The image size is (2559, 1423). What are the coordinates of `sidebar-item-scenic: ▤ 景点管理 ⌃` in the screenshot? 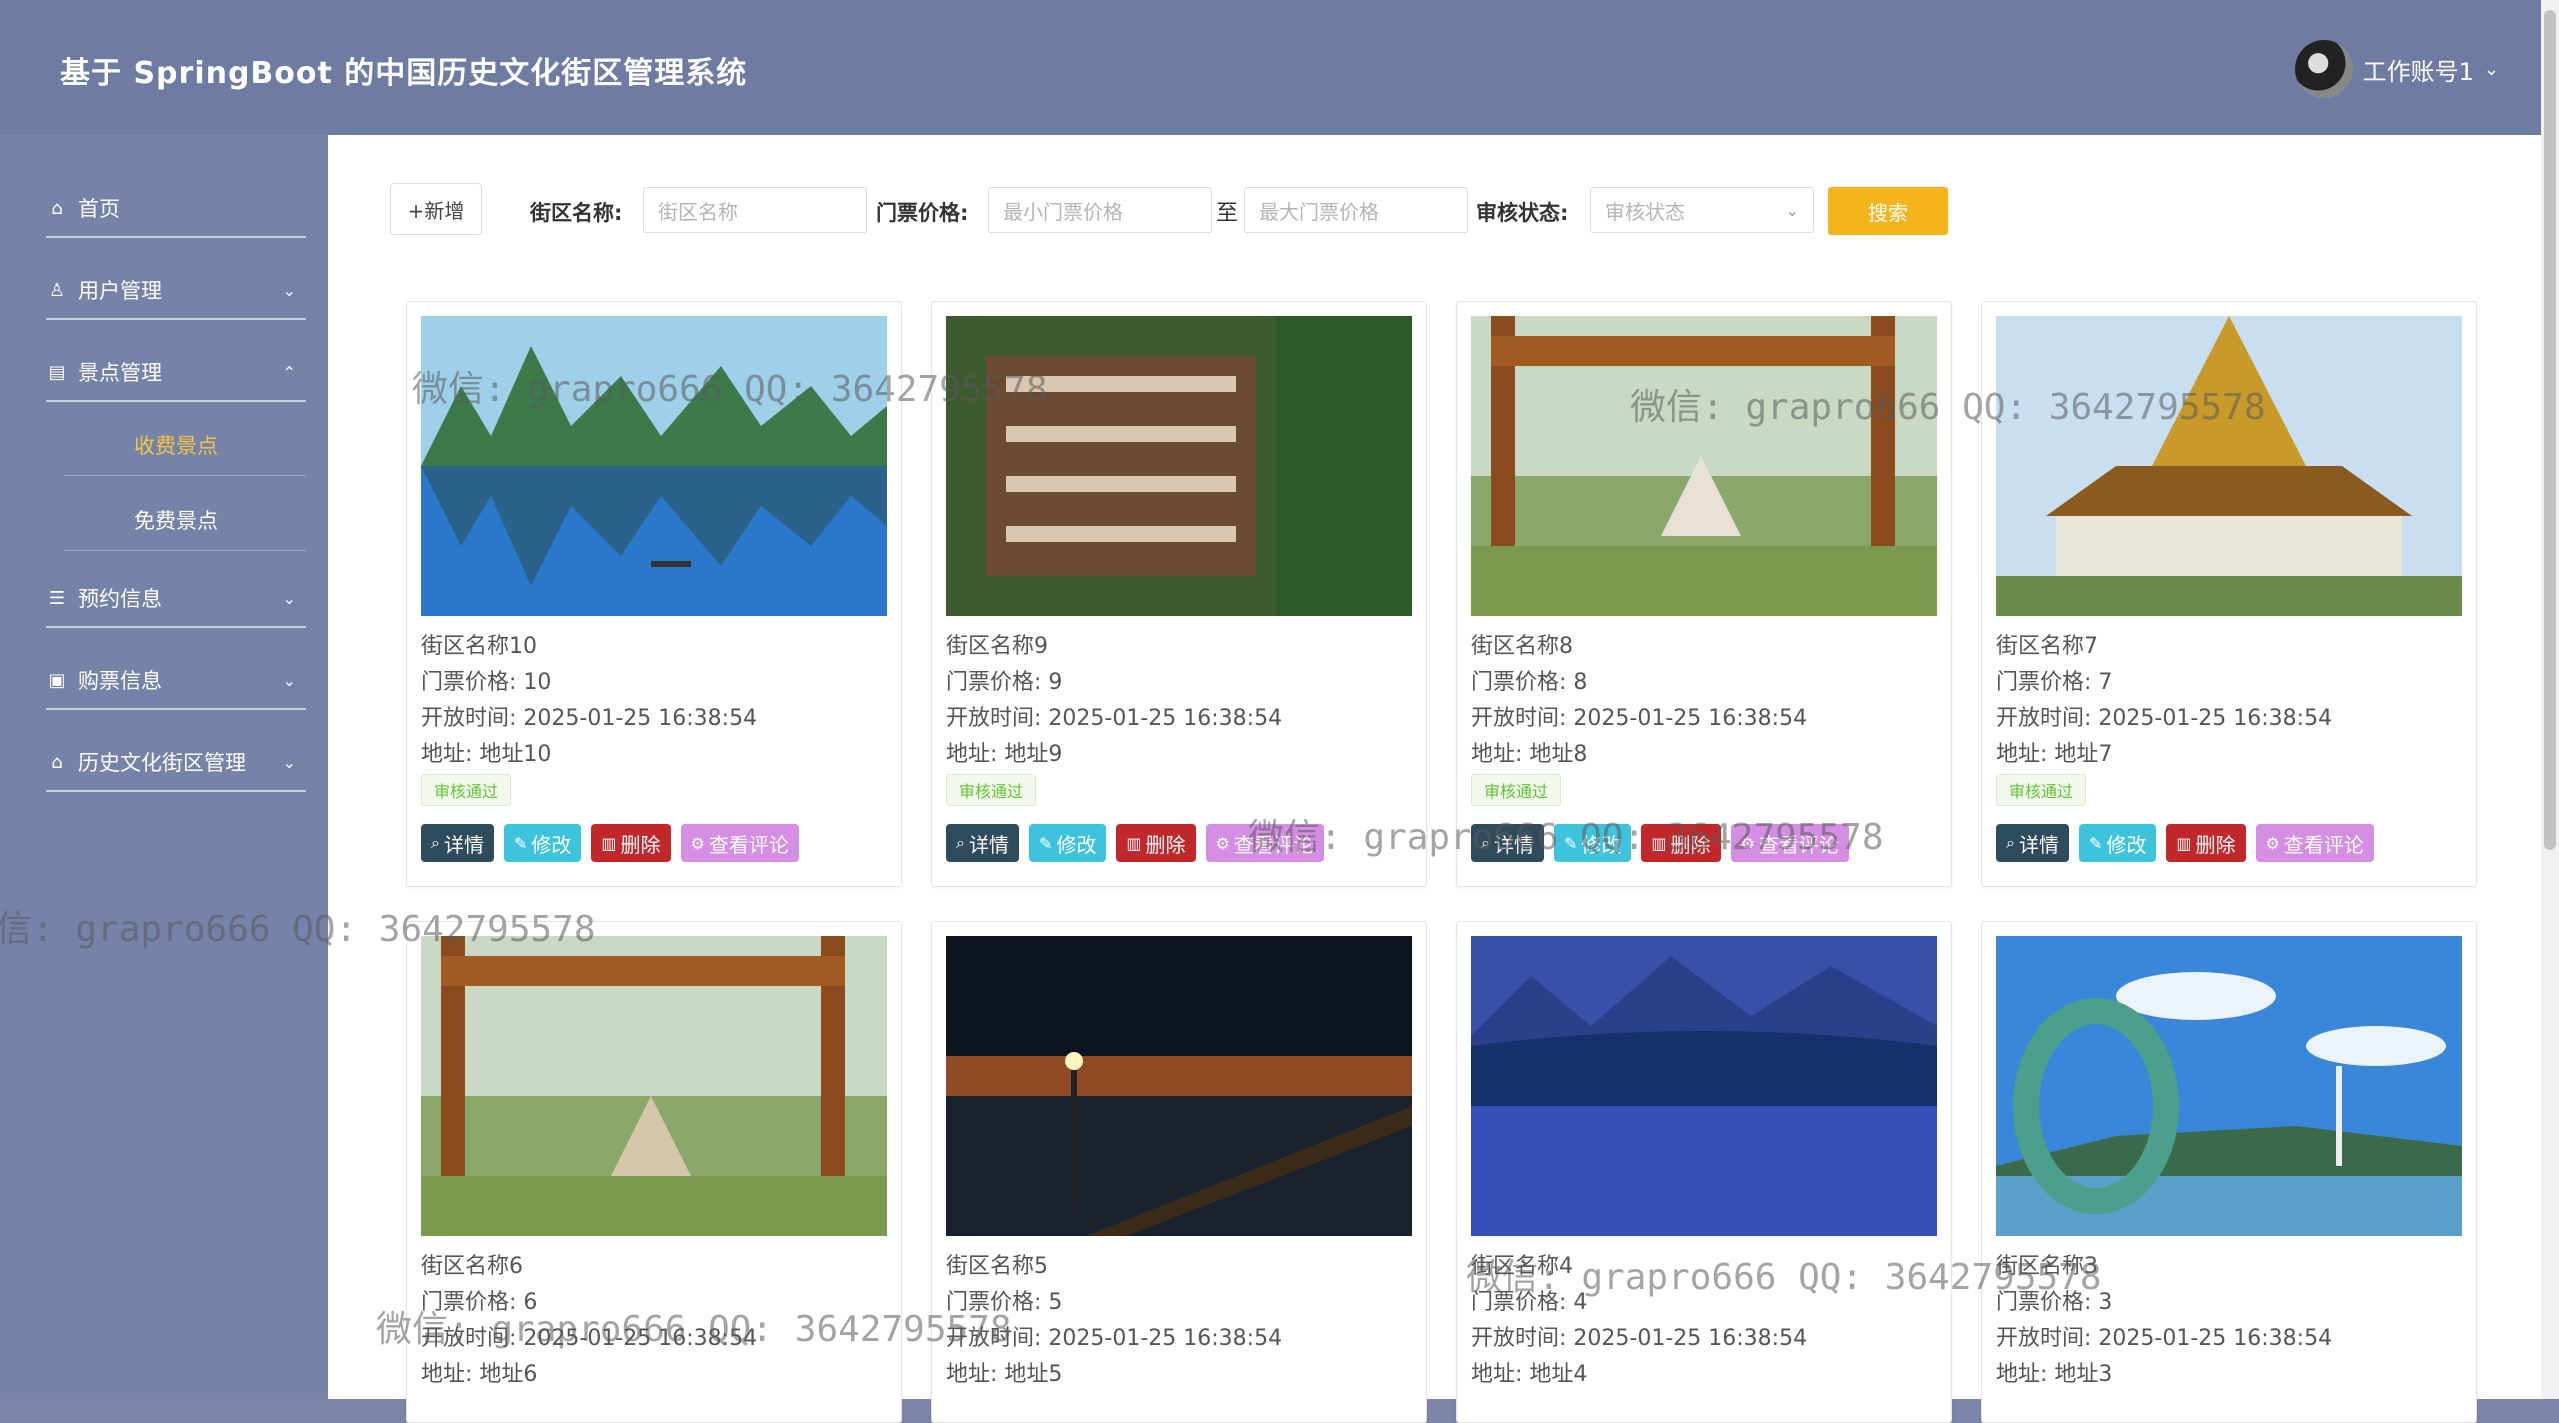 It's located at (176, 372).